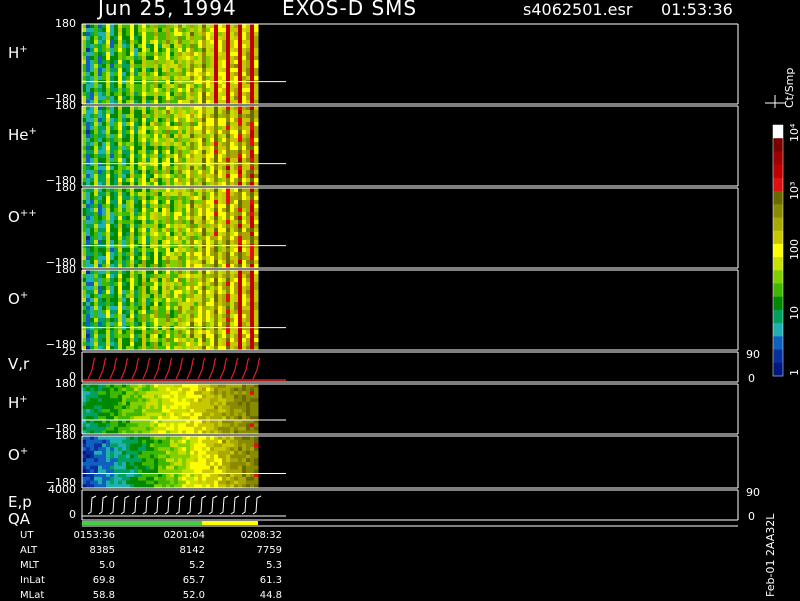 The image size is (800, 601). Describe the element at coordinates (751, 516) in the screenshot. I see `panel-right-bottom-tick: 0` at that location.